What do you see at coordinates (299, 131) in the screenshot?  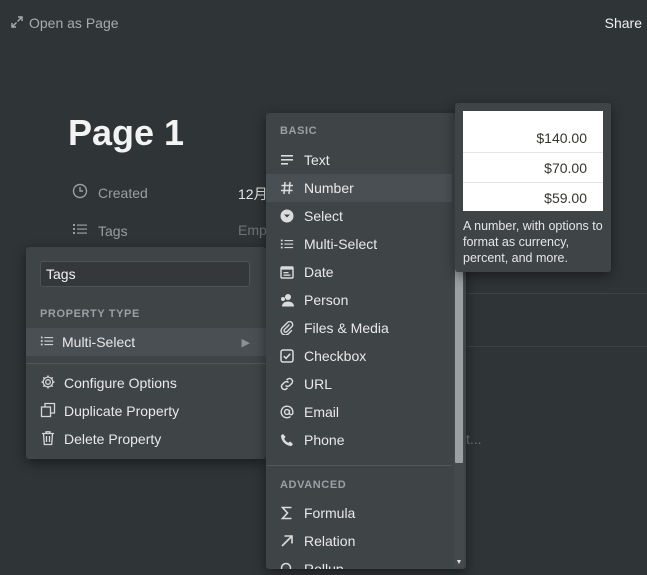 I see `basic-section-header: BASIC` at bounding box center [299, 131].